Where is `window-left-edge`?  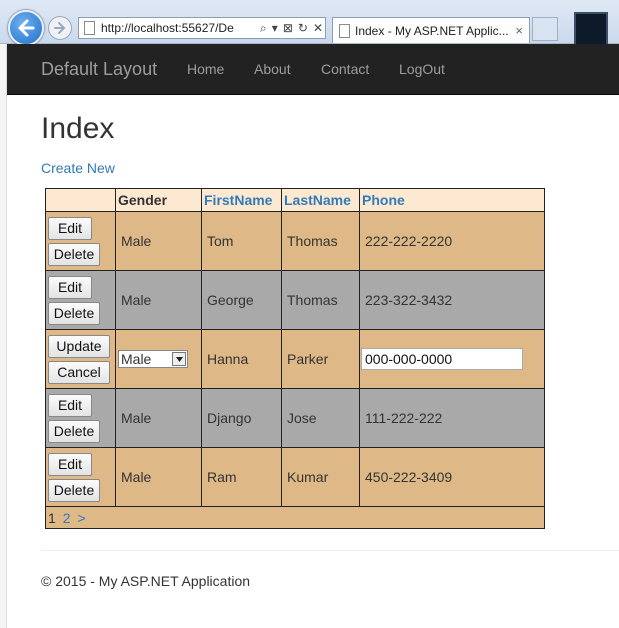 window-left-edge is located at coordinates (3, 336).